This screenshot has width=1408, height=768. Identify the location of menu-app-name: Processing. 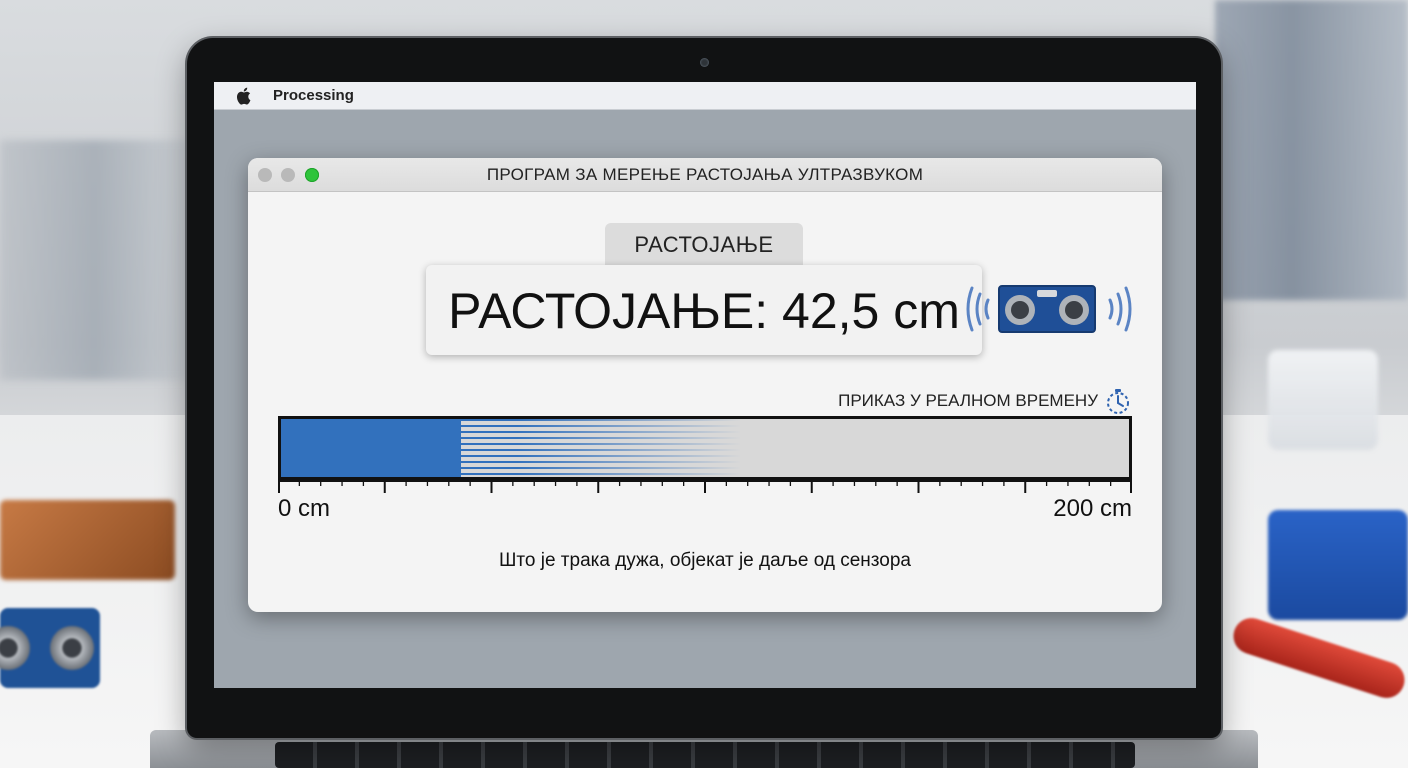
(313, 95).